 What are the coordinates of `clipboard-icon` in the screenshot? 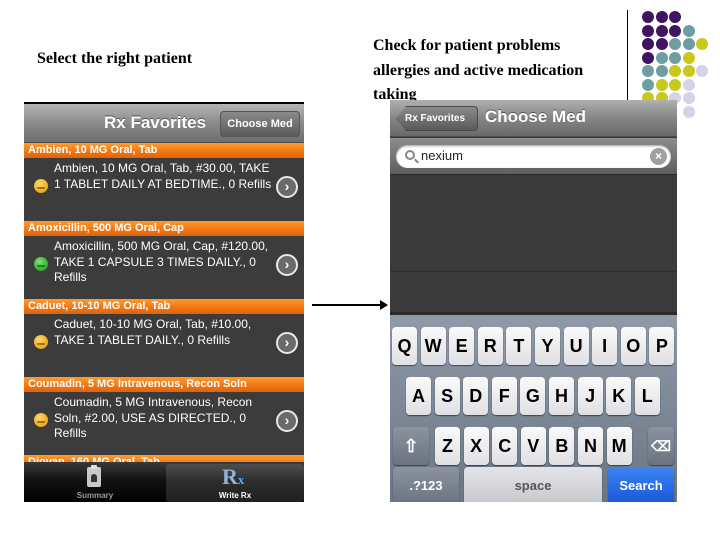 It's located at (94, 476).